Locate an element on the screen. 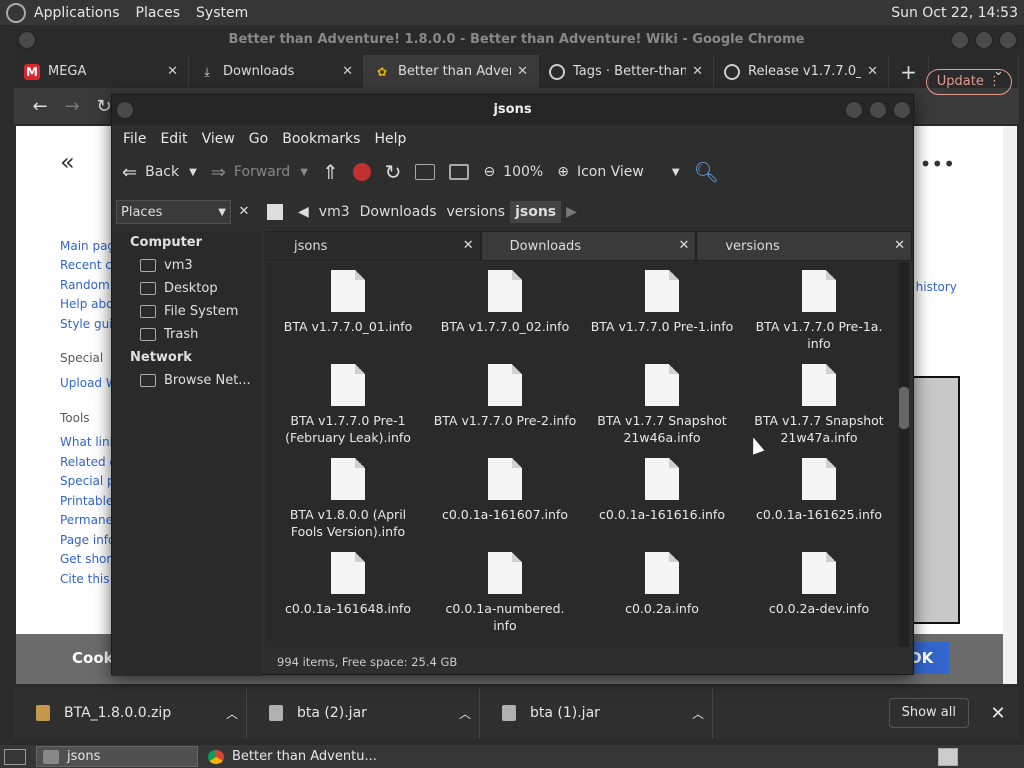  tab-mega: M MEGA ✕ is located at coordinates (101, 71).